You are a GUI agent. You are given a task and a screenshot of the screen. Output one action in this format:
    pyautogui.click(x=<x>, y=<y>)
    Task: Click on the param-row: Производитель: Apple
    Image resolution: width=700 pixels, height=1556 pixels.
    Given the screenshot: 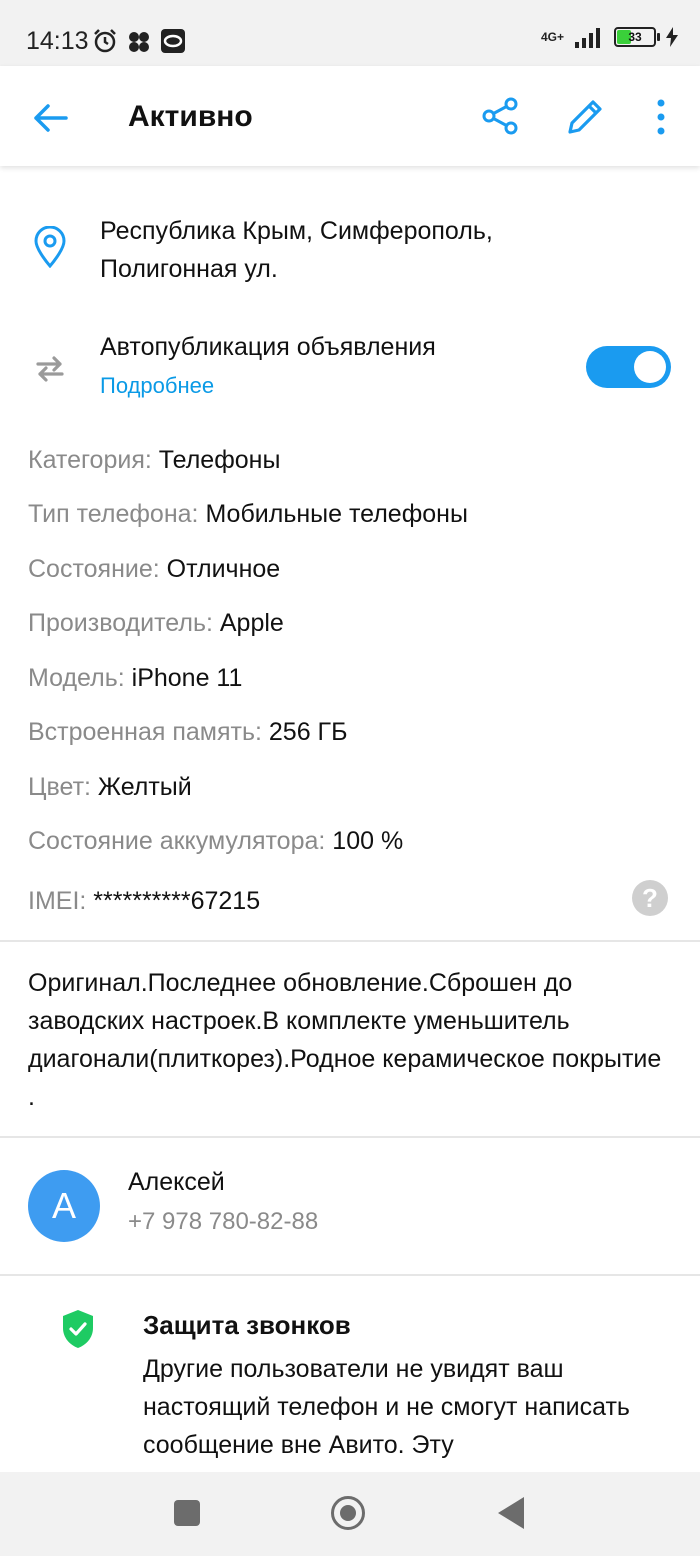 What is the action you would take?
    pyautogui.click(x=156, y=623)
    